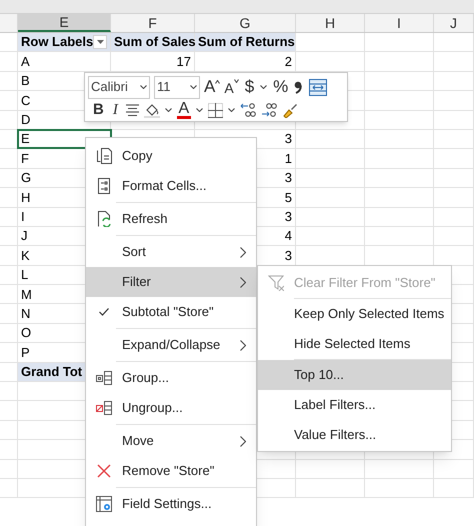 The image size is (474, 526). What do you see at coordinates (171, 441) in the screenshot?
I see `menu-item: Move` at bounding box center [171, 441].